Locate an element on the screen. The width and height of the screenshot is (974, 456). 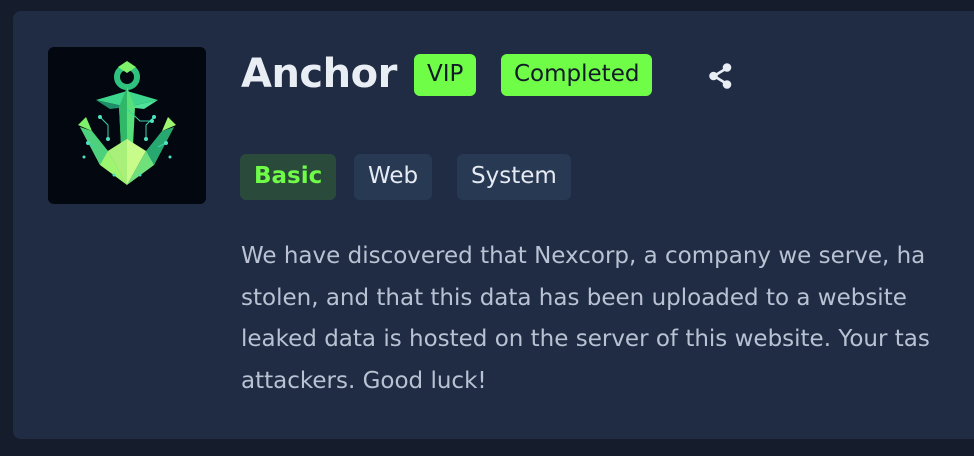
share-button is located at coordinates (721, 76).